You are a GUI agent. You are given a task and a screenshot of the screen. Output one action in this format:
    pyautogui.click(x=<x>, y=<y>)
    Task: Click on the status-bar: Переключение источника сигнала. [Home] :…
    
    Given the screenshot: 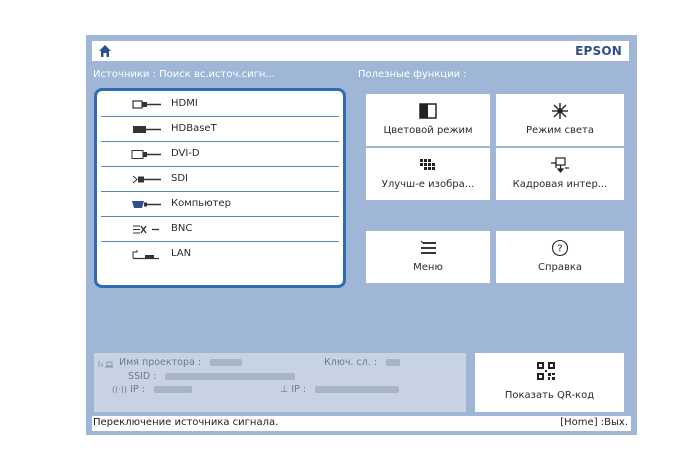 What is the action you would take?
    pyautogui.click(x=361, y=423)
    